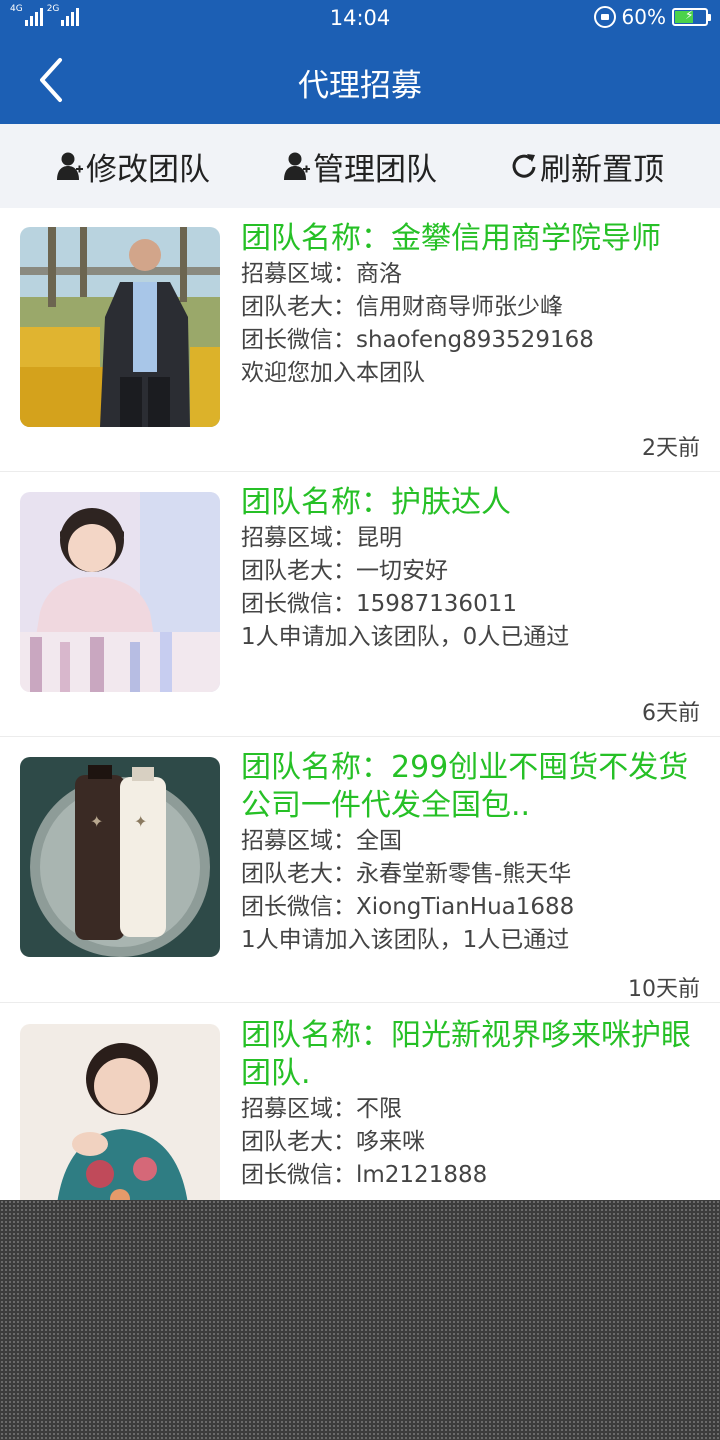 This screenshot has height=1440, width=720. Describe the element at coordinates (684, 15) in the screenshot. I see `battery-fill` at that location.